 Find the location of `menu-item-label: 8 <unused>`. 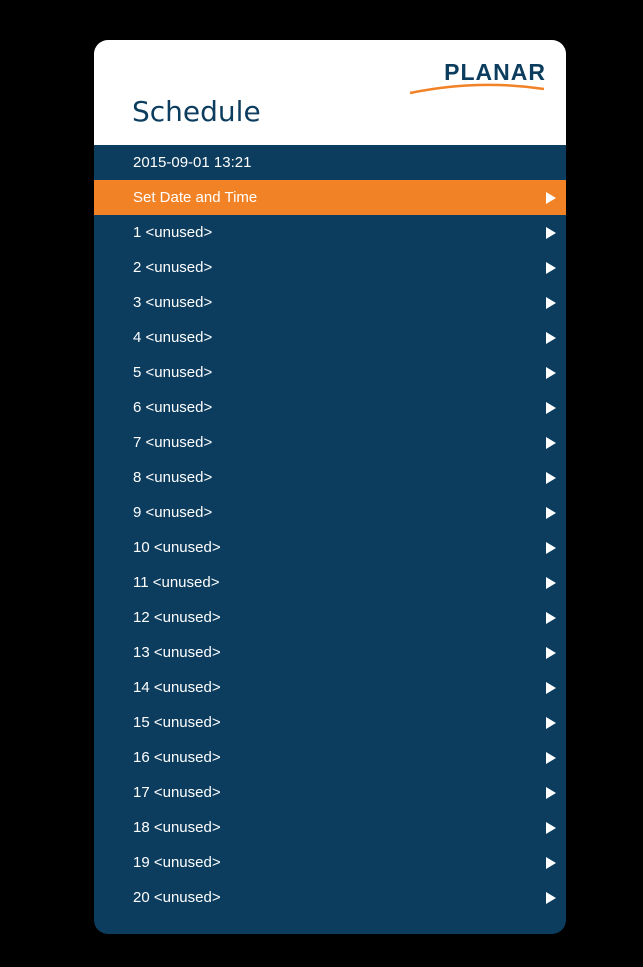

menu-item-label: 8 <unused> is located at coordinates (173, 477).